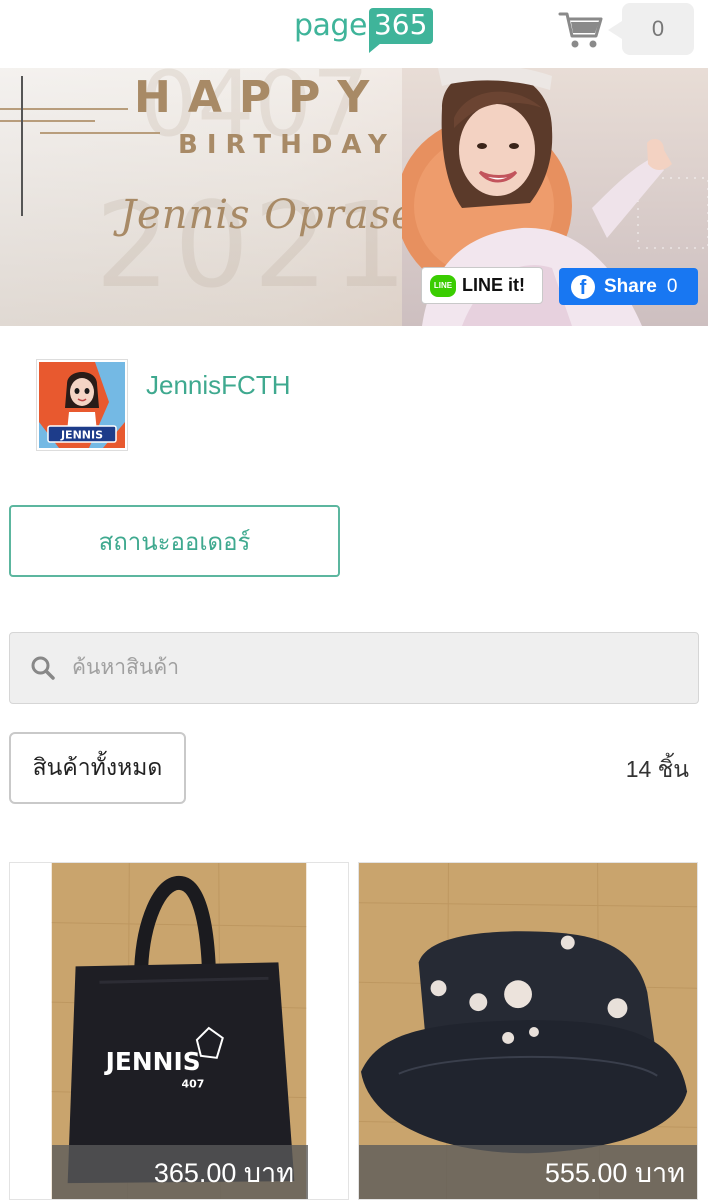  I want to click on line-share-button: LINE LINE it!, so click(482, 285).